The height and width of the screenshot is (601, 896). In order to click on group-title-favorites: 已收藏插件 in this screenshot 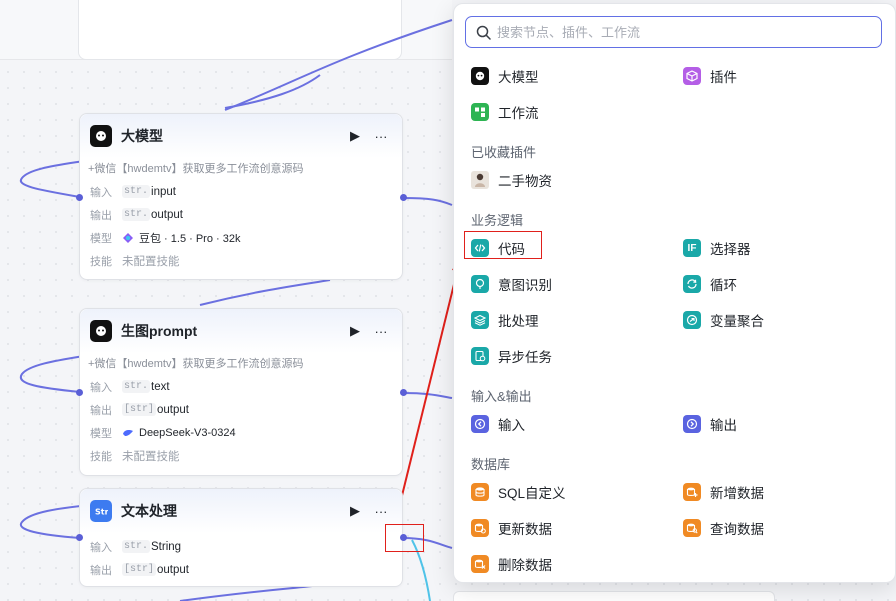, I will do `click(504, 152)`.